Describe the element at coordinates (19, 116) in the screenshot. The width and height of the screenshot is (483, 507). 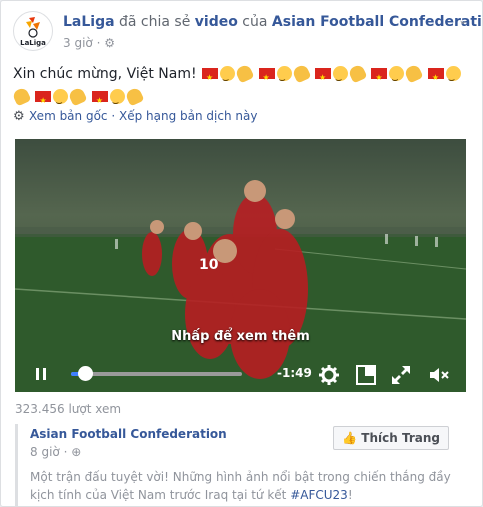
I see `translation-settings-icon: ⚙` at that location.